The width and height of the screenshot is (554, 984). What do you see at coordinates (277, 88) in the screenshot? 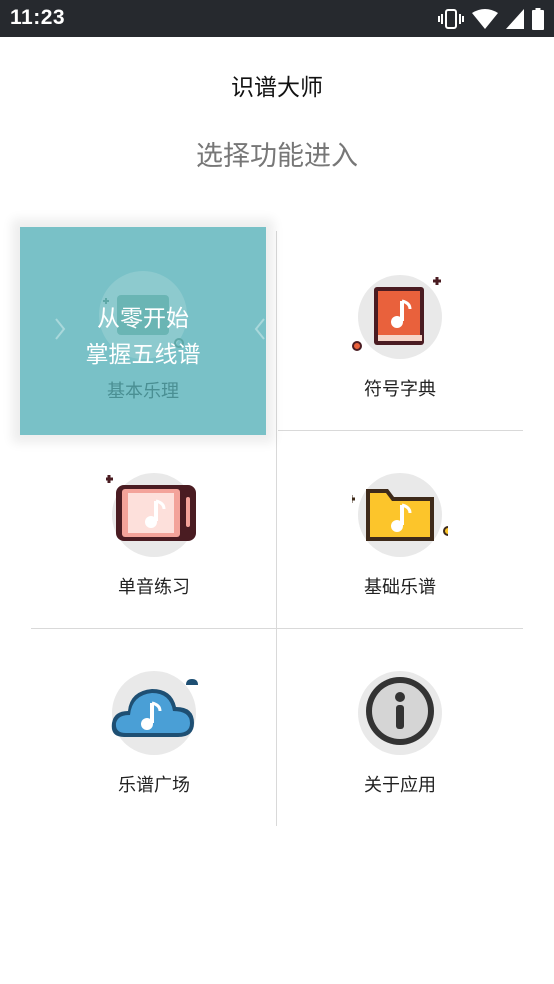
I see `app-title: 识谱大师` at bounding box center [277, 88].